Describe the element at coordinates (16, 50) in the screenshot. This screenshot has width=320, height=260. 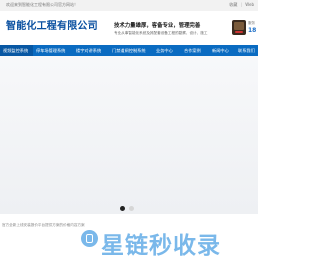
I see `nav-item-video-surveillance: 视频监控系统` at that location.